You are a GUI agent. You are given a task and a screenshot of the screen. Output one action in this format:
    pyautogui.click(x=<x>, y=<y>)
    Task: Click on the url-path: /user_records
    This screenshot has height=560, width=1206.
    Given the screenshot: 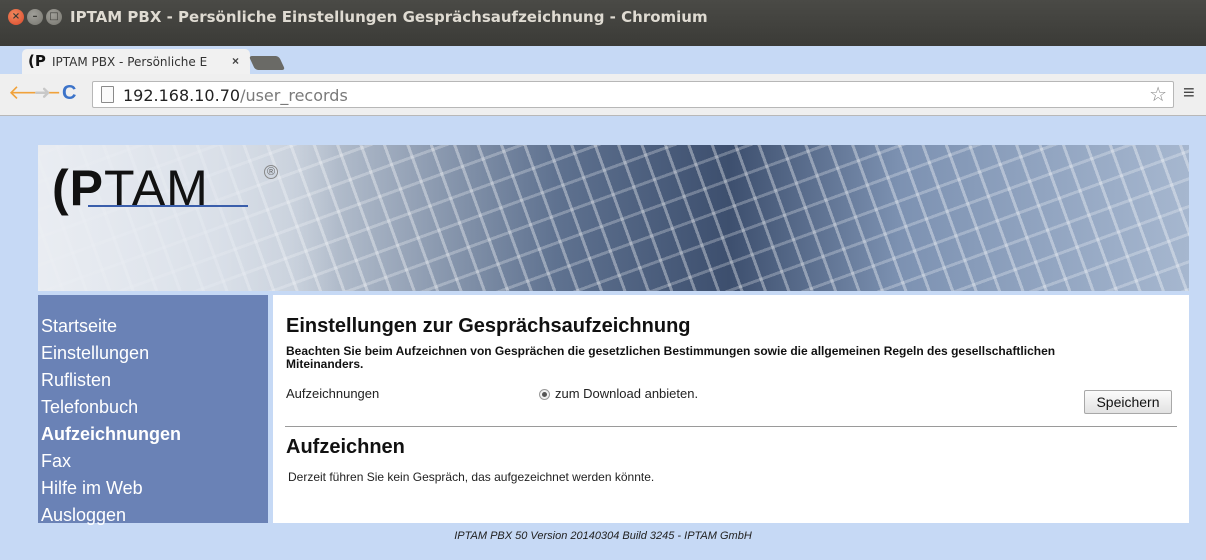 What is the action you would take?
    pyautogui.click(x=294, y=95)
    